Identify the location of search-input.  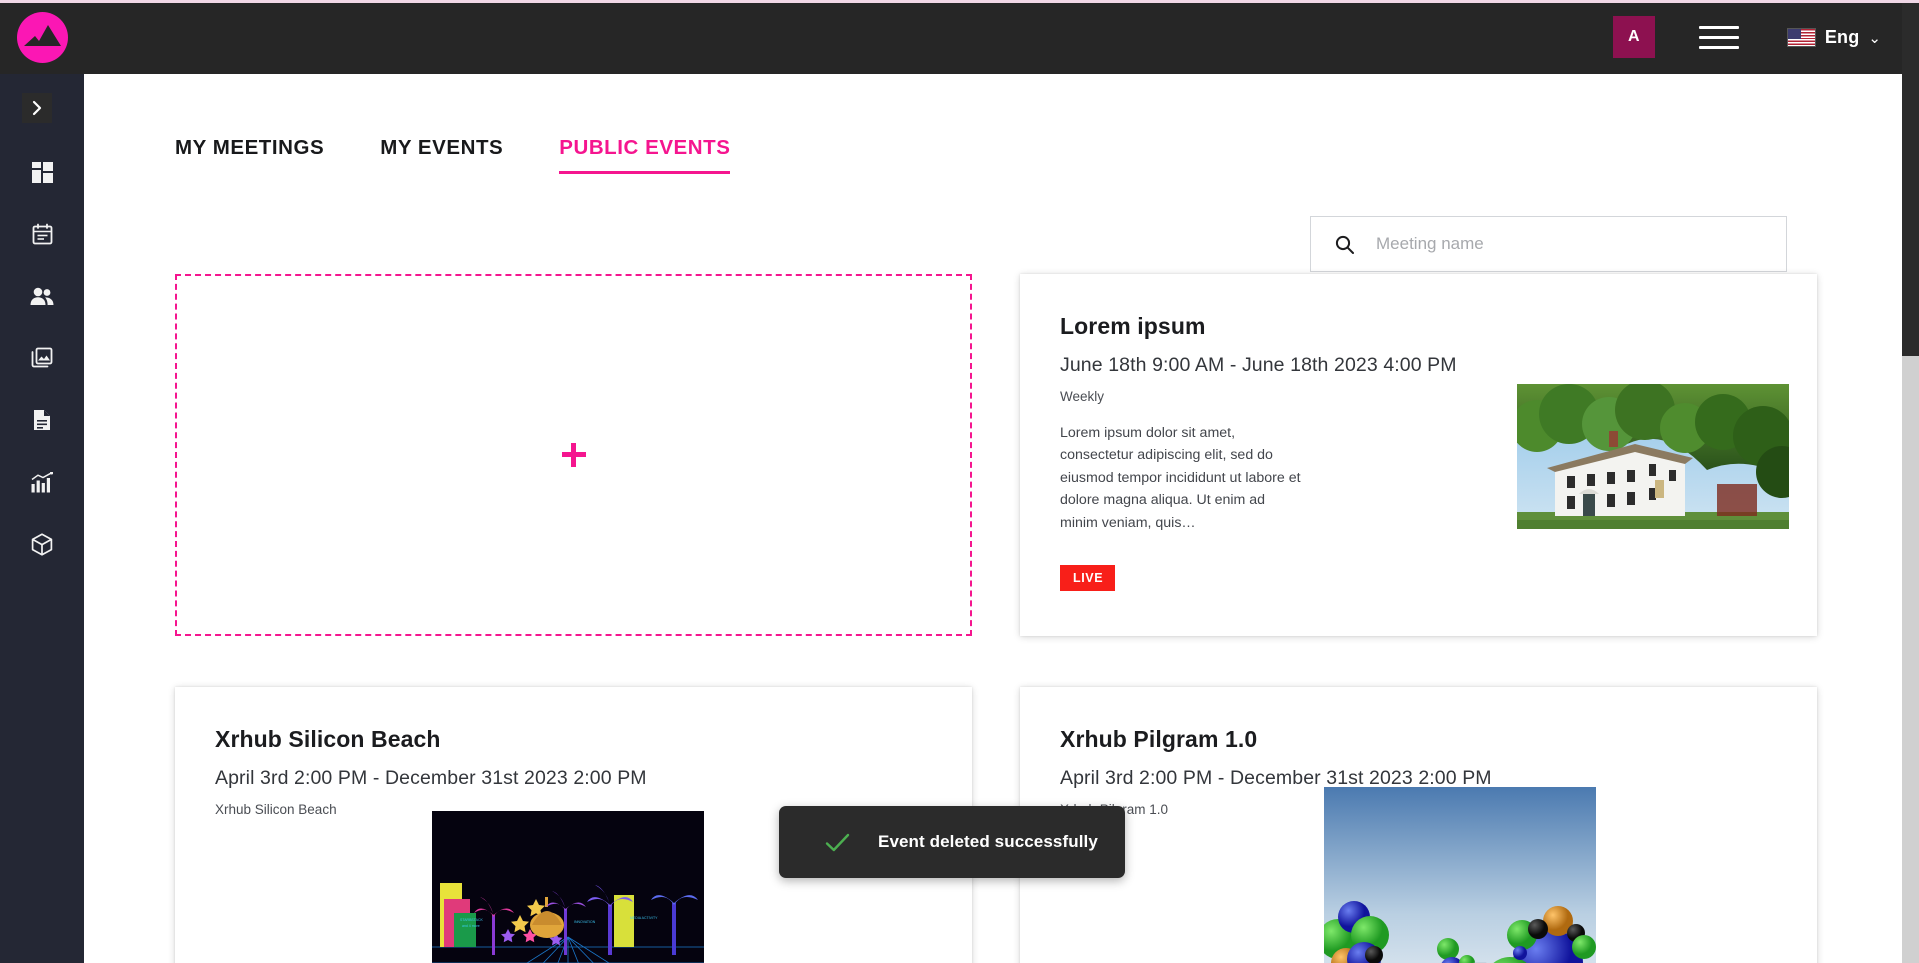
(1566, 244).